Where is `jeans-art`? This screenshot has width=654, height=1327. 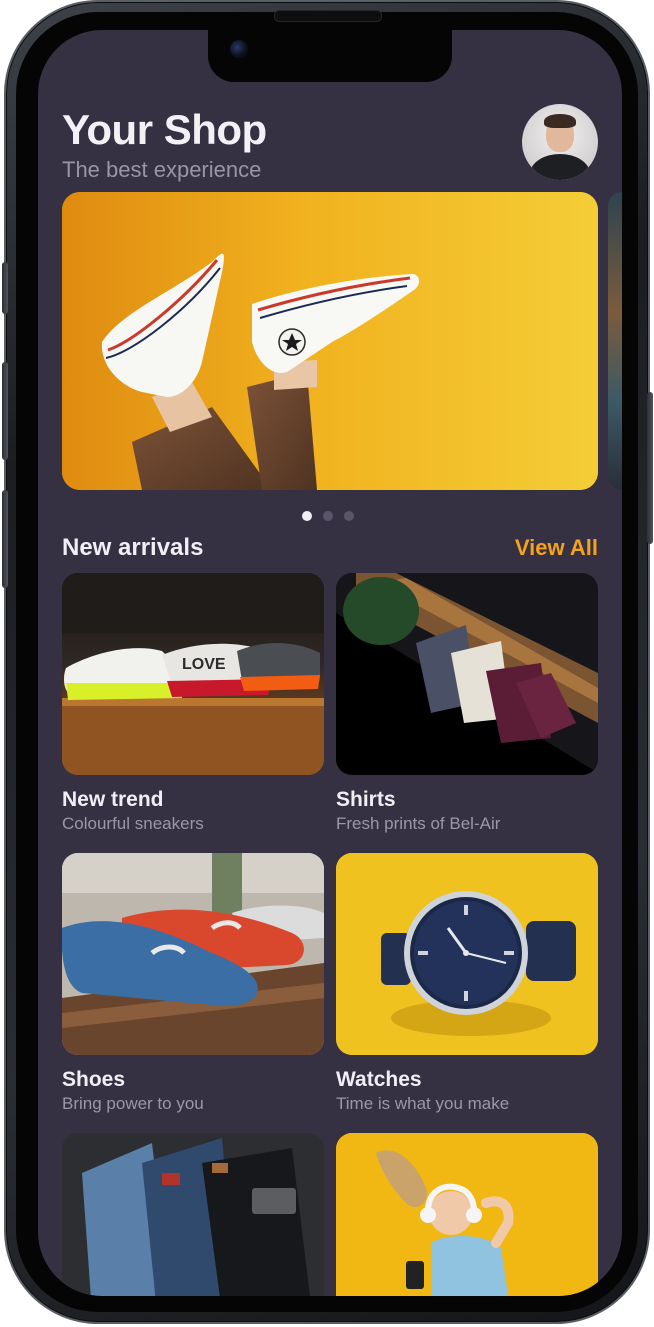
jeans-art is located at coordinates (193, 1214).